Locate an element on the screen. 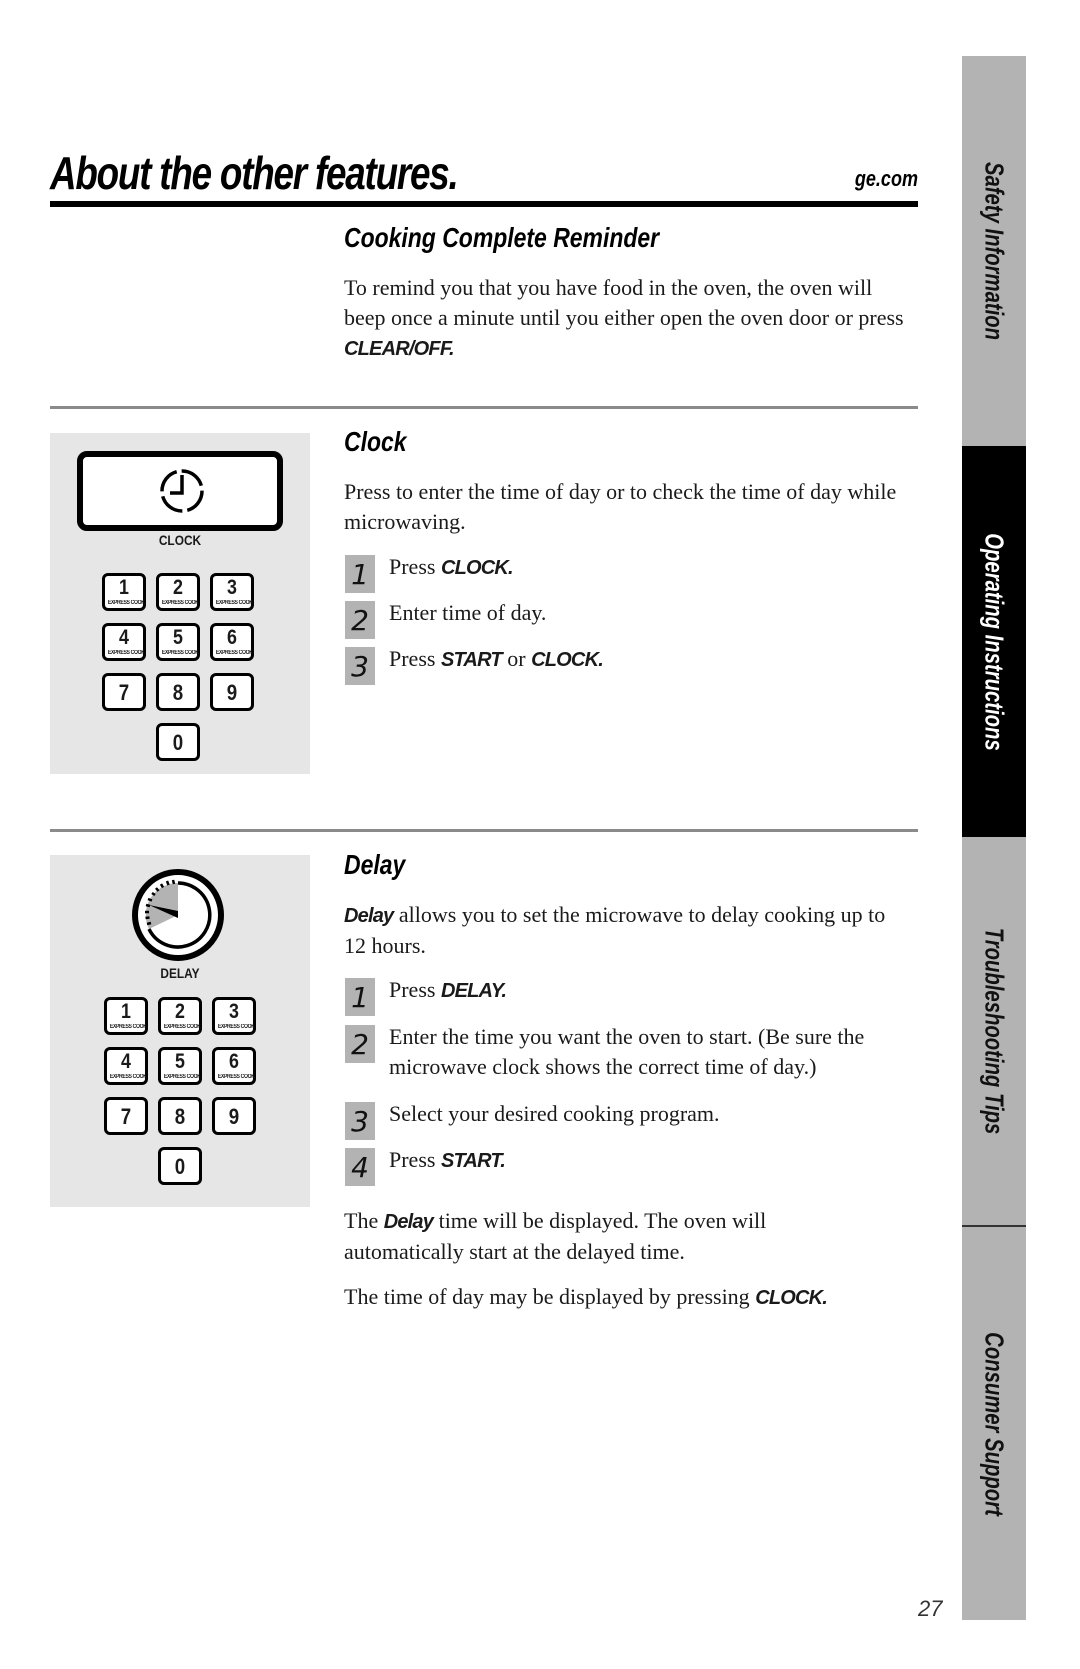 Image resolution: width=1080 pixels, height=1669 pixels. delay-step: 1 Press DELAY. is located at coordinates (632, 997).